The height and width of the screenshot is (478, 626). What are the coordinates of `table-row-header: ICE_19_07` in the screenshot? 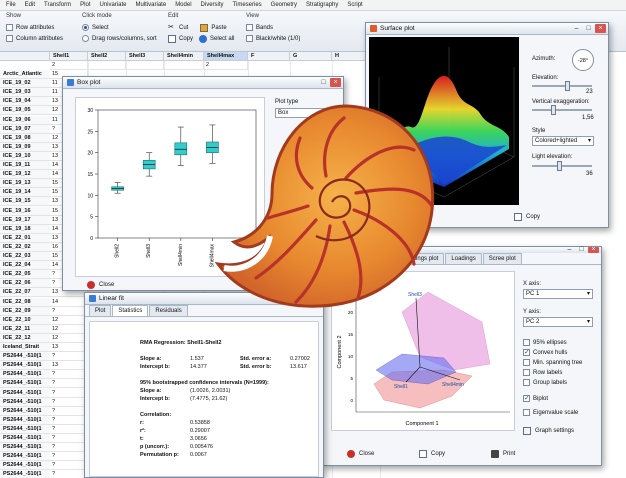 It's located at (25, 129).